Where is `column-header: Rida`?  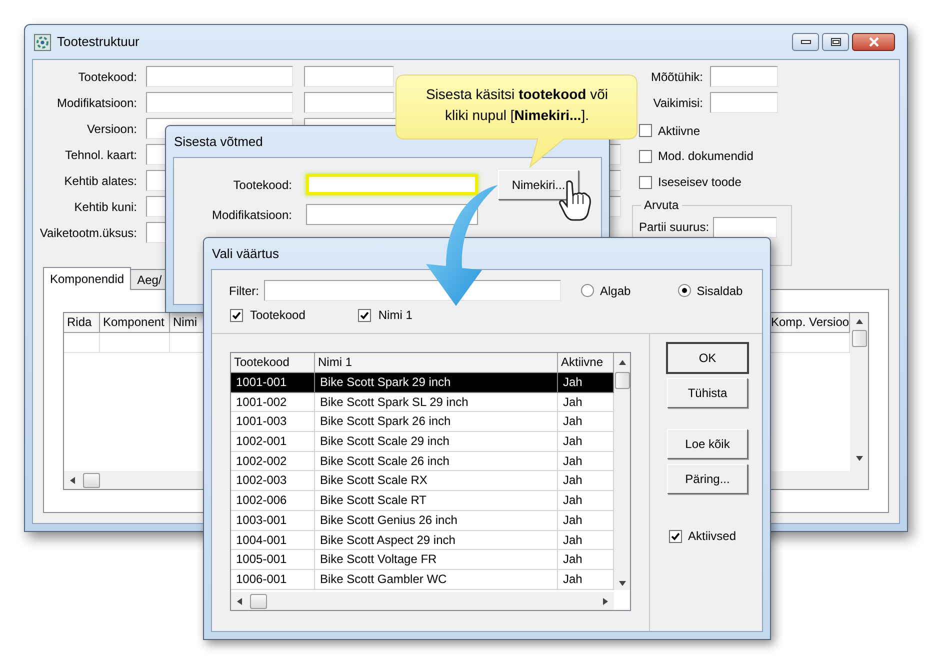
column-header: Rida is located at coordinates (82, 323).